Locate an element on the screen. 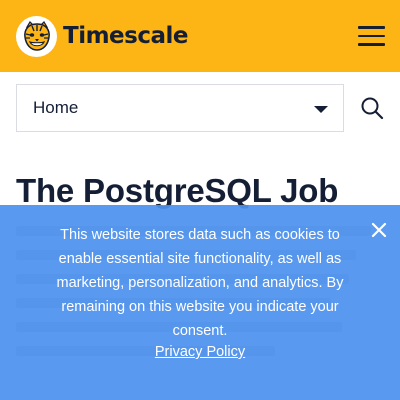 The width and height of the screenshot is (400, 400). section-dropdown: Home is located at coordinates (180, 108).